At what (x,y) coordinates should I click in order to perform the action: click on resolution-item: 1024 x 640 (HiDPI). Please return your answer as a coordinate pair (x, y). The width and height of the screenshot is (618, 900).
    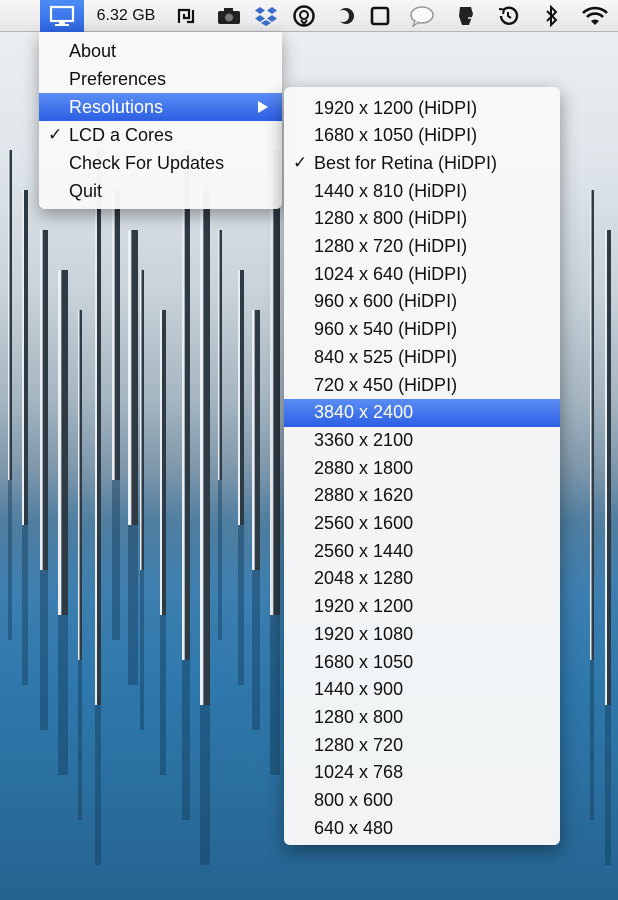
    Looking at the image, I should click on (422, 274).